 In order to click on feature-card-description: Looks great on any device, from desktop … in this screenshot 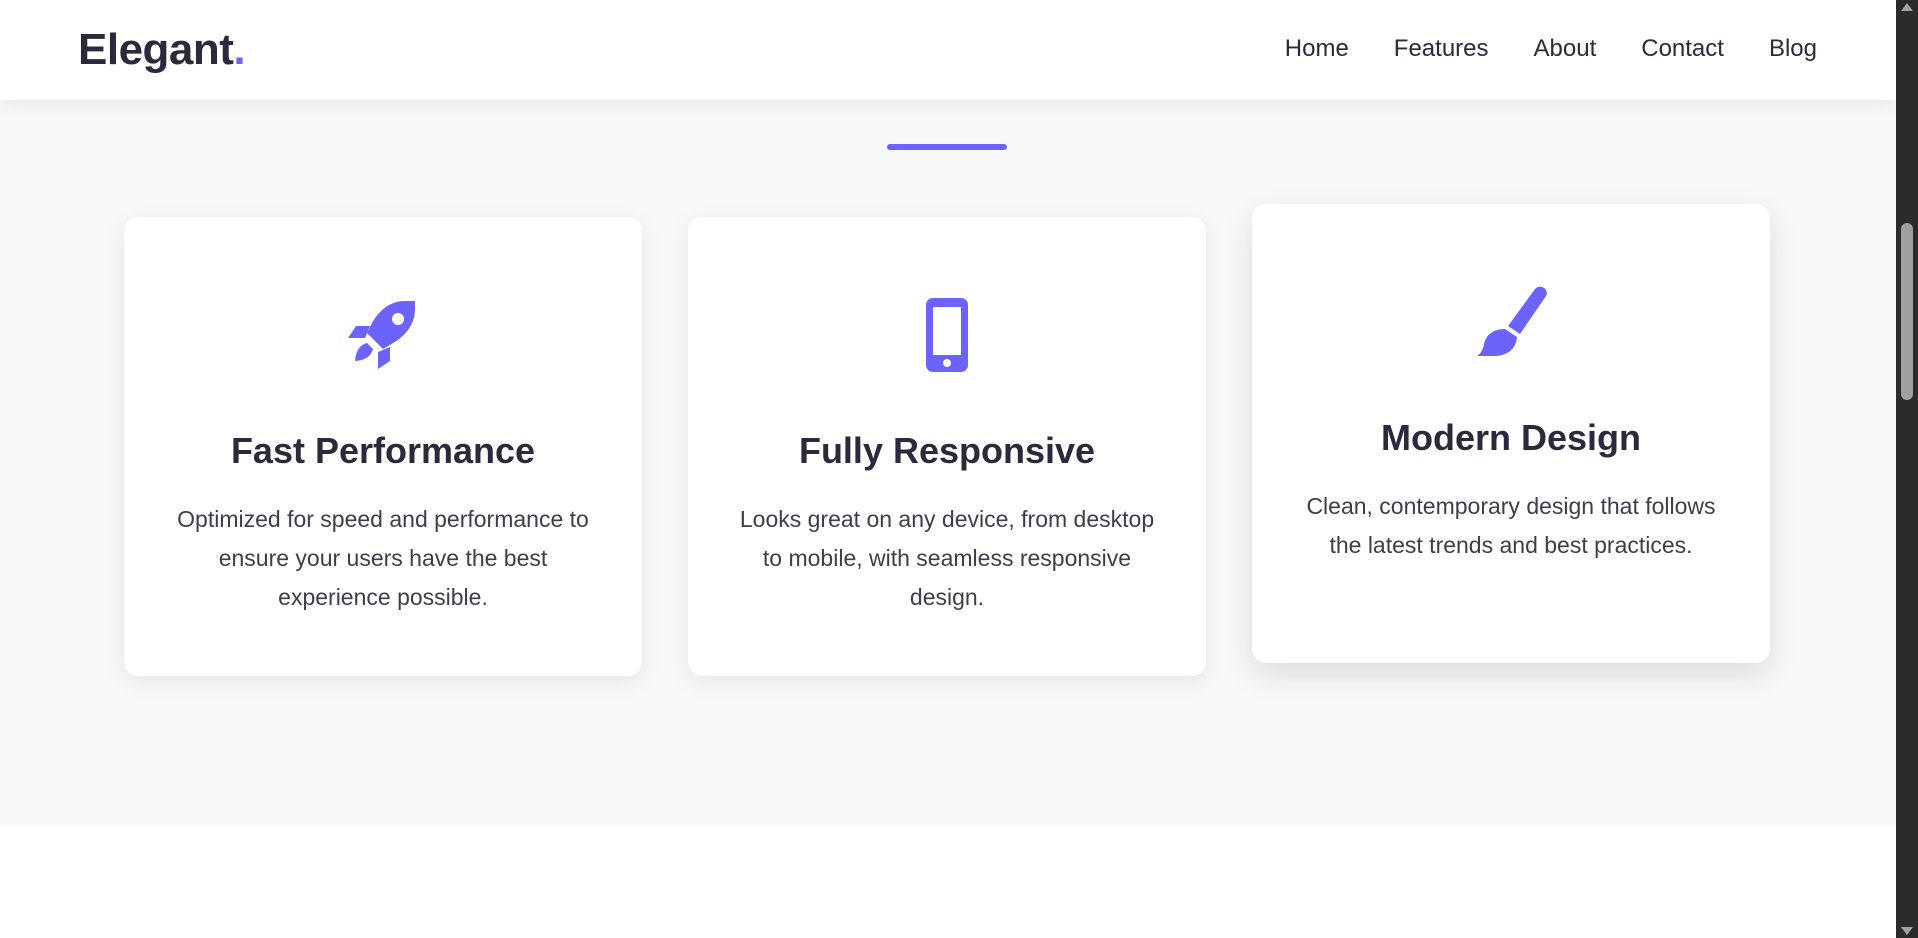, I will do `click(947, 558)`.